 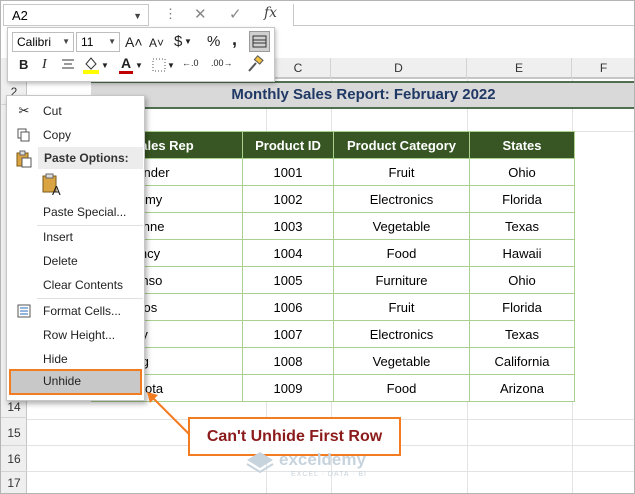 What do you see at coordinates (156, 43) in the screenshot?
I see `shrink-font-icon: A˅` at bounding box center [156, 43].